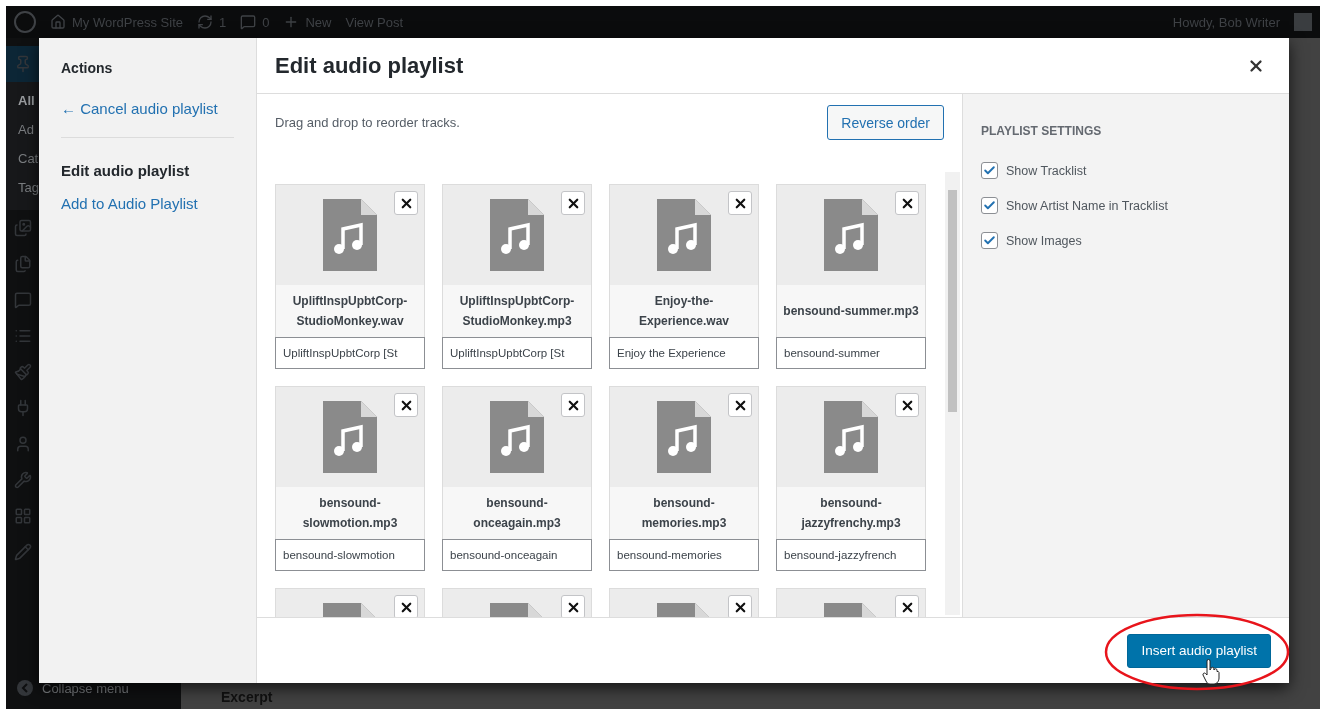 Image resolution: width=1320 pixels, height=709 pixels. What do you see at coordinates (851, 311) in the screenshot?
I see `track-filename: bensound-summer.mp3` at bounding box center [851, 311].